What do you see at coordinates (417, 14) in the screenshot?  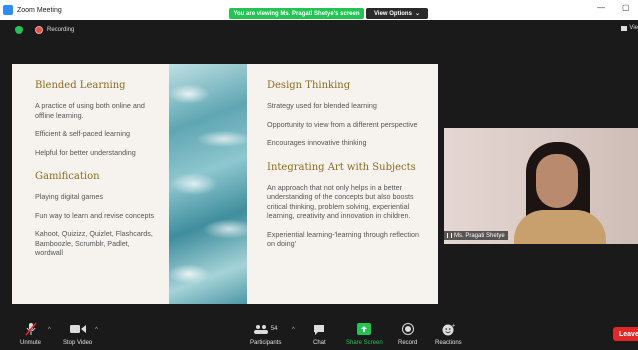 I see `chevron-down-icon: ⌄` at bounding box center [417, 14].